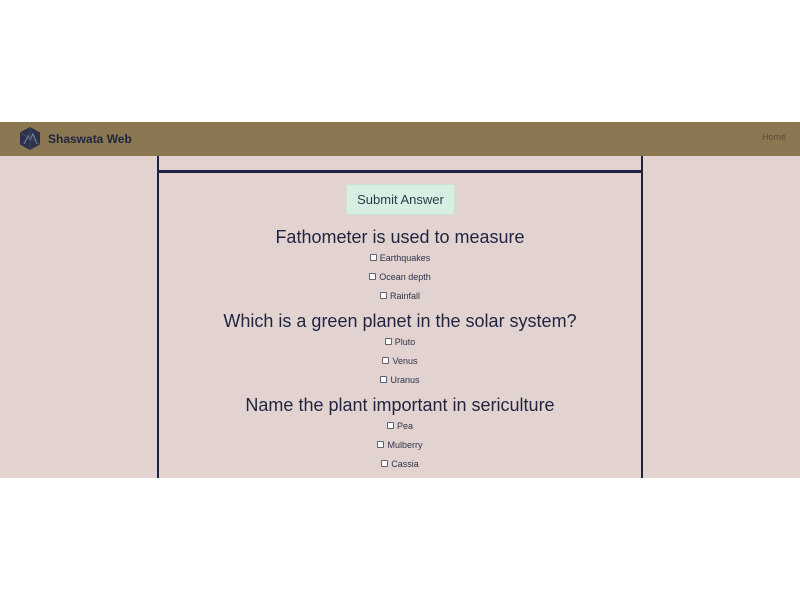 This screenshot has height=600, width=800. Describe the element at coordinates (400, 171) in the screenshot. I see `card-divider` at that location.